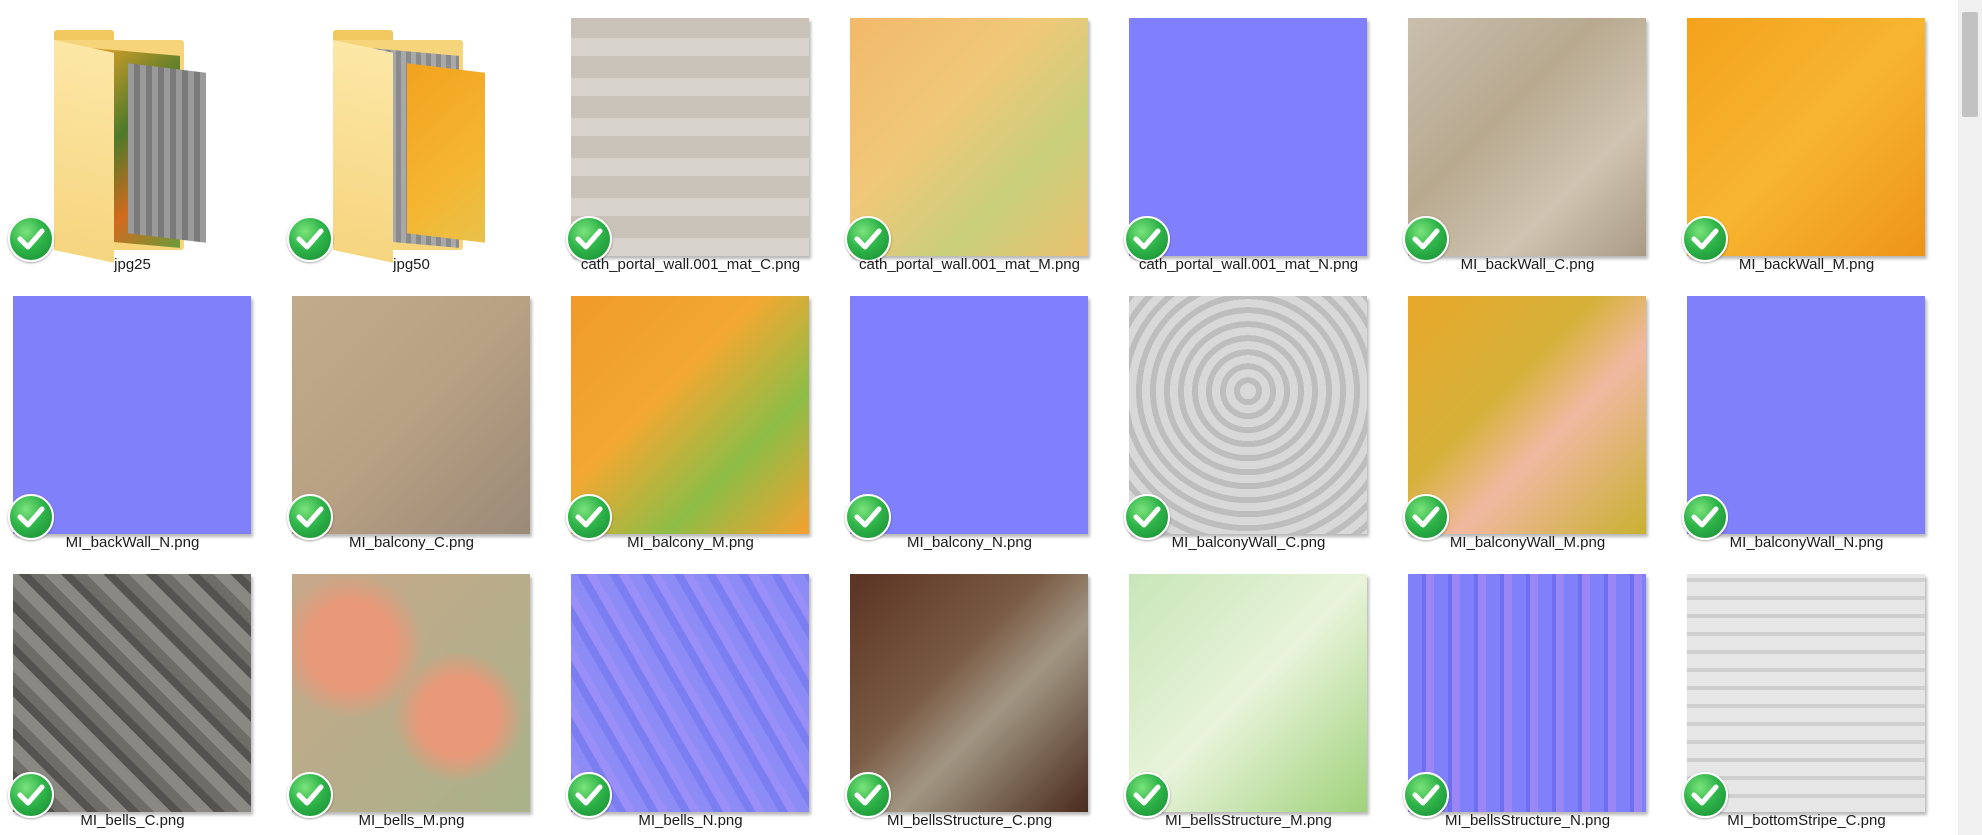 The image size is (1982, 835). I want to click on file-name-label: MI_bottomStripe_C.png, so click(1806, 820).